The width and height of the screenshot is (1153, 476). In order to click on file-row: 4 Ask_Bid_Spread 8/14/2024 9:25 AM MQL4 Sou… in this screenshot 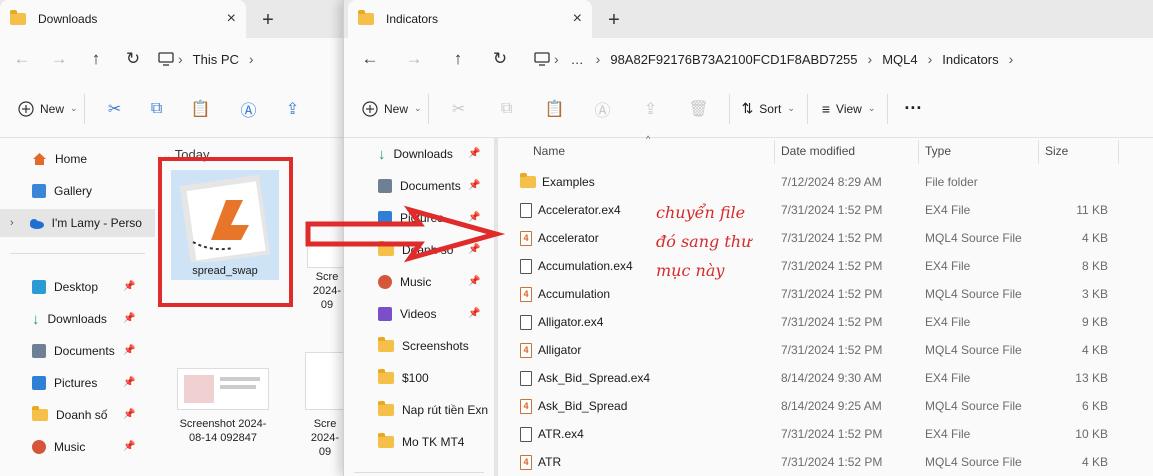, I will do `click(824, 406)`.